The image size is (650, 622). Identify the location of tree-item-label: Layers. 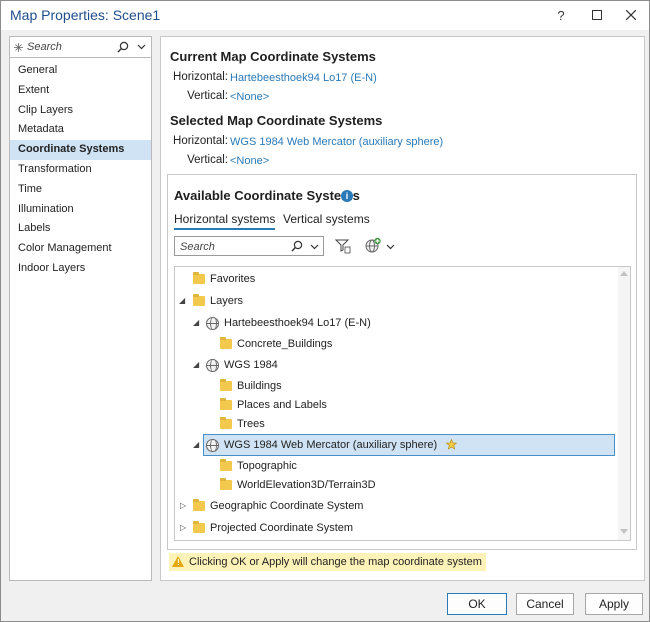
(227, 301).